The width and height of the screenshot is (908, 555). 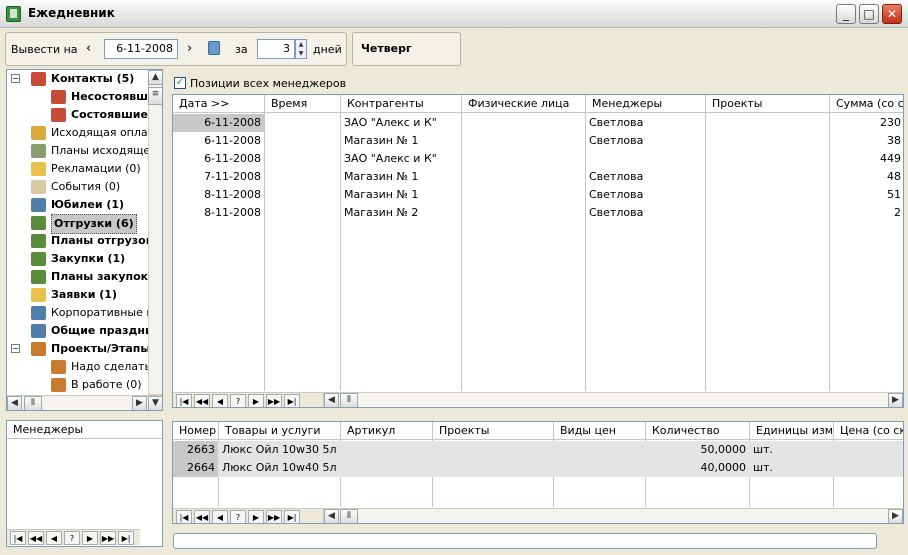 I want to click on detail-navigator: |◀ ◀◀ ◀? ▶ ▶▶ ▶|, so click(x=248, y=515).